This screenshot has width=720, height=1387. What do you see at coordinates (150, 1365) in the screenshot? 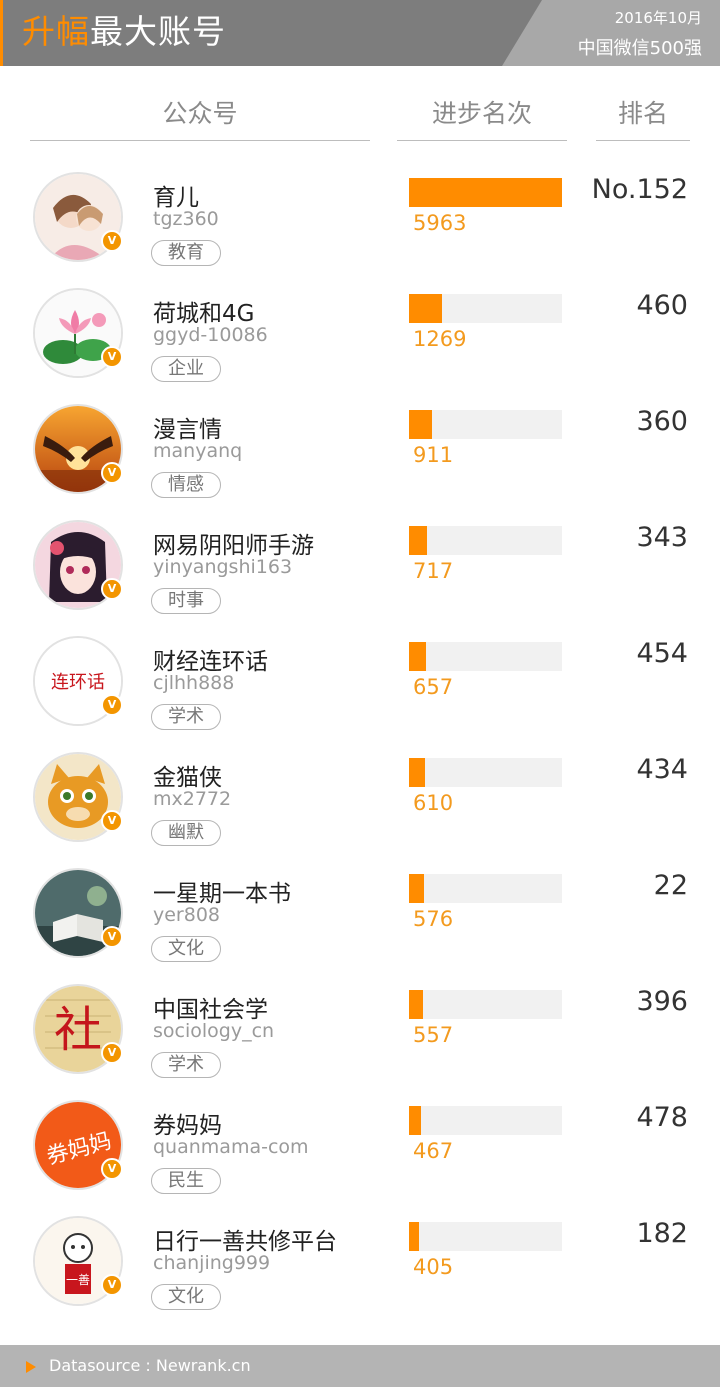
I see `datasource-text: Datasource : Newrank.cn` at bounding box center [150, 1365].